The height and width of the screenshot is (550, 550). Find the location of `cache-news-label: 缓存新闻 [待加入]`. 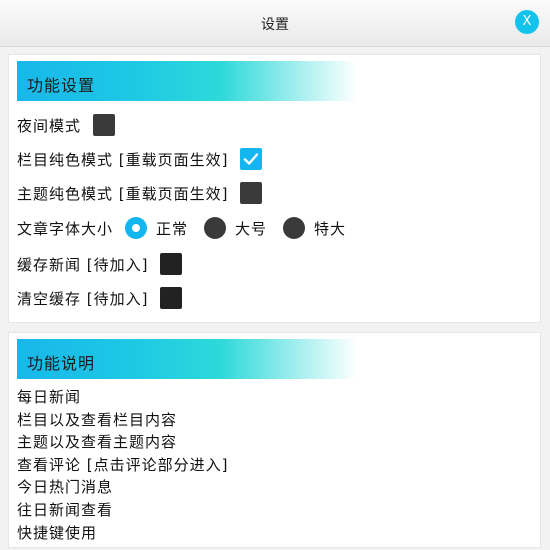

cache-news-label: 缓存新闻 [待加入] is located at coordinates (83, 264).